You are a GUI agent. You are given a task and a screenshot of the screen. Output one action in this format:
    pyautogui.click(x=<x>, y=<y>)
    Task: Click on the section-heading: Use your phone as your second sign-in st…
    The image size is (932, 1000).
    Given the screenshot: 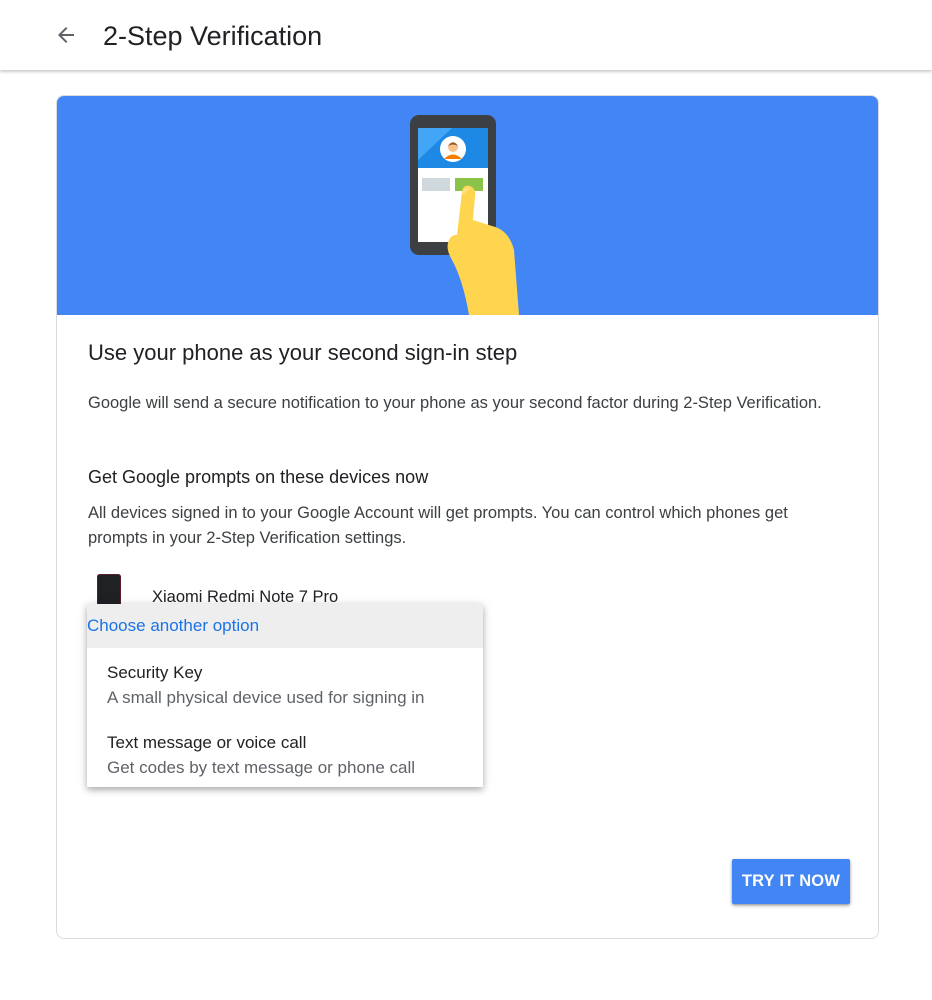 What is the action you would take?
    pyautogui.click(x=303, y=352)
    